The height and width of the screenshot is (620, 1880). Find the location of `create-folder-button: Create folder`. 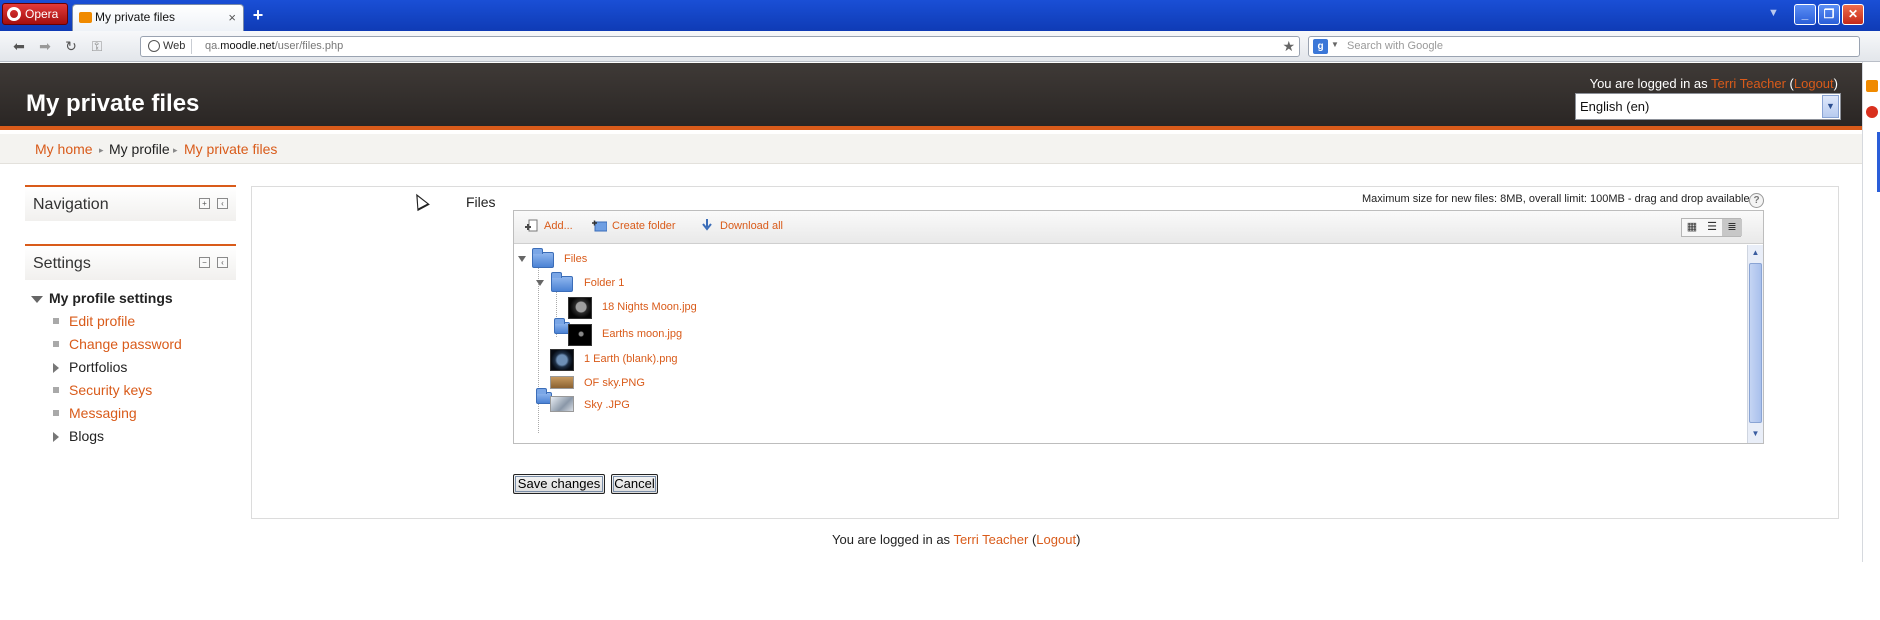

create-folder-button: Create folder is located at coordinates (634, 226).